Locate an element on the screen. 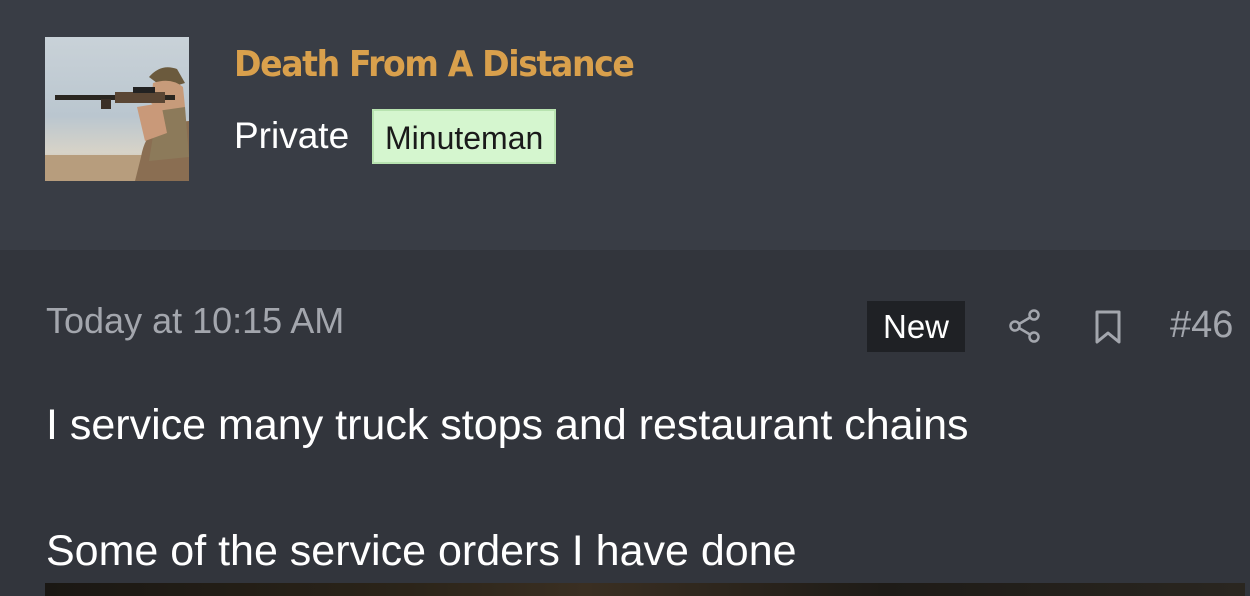 The width and height of the screenshot is (1250, 596). post-text-line: Some of the service orders I have done is located at coordinates (421, 551).